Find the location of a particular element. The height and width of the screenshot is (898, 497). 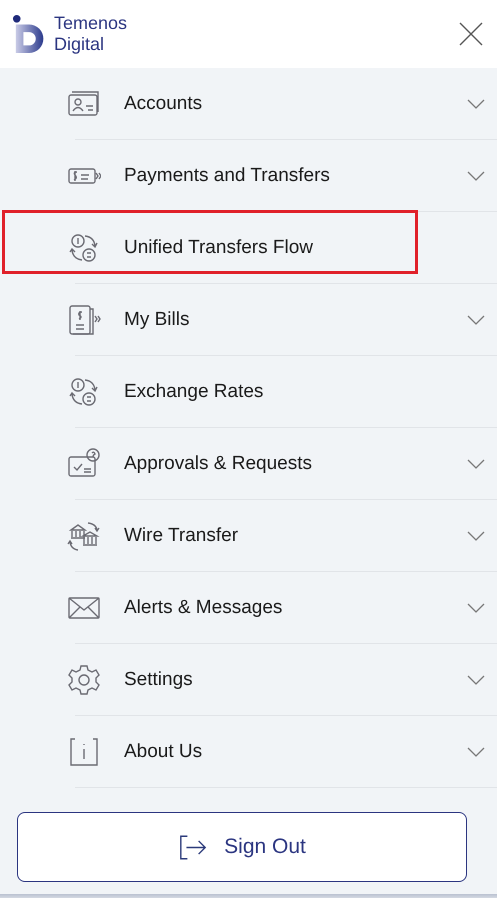

menu-label: Accounts is located at coordinates (164, 104).